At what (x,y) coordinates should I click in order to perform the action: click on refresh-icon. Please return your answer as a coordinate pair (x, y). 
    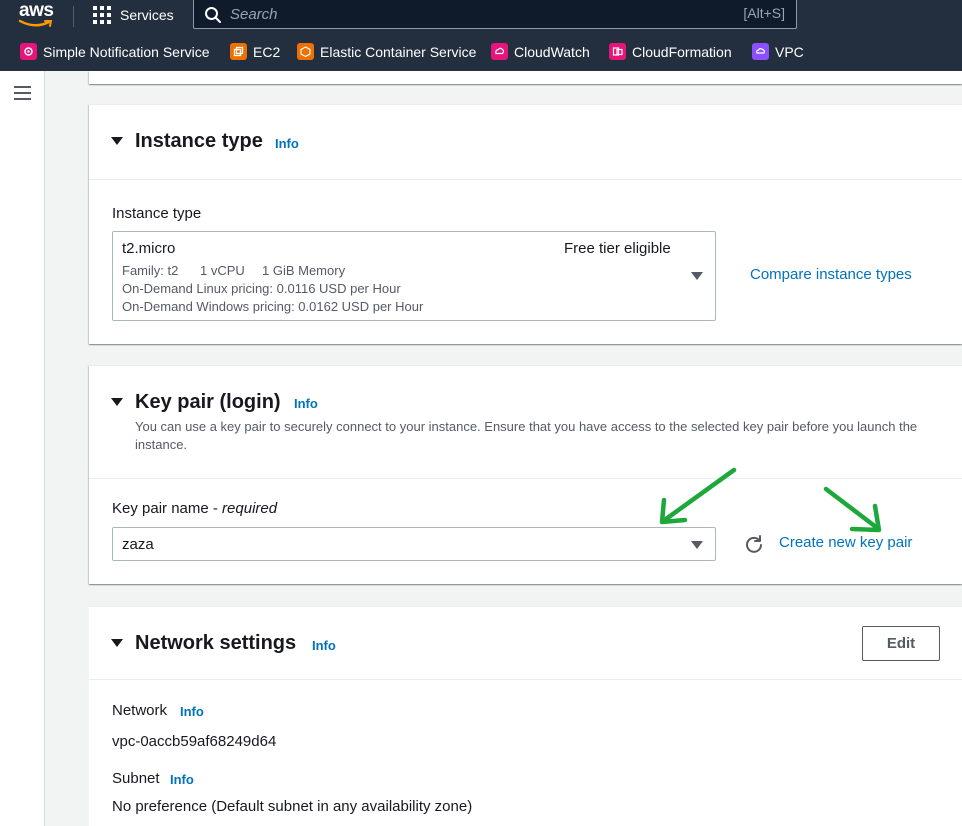
    Looking at the image, I should click on (754, 544).